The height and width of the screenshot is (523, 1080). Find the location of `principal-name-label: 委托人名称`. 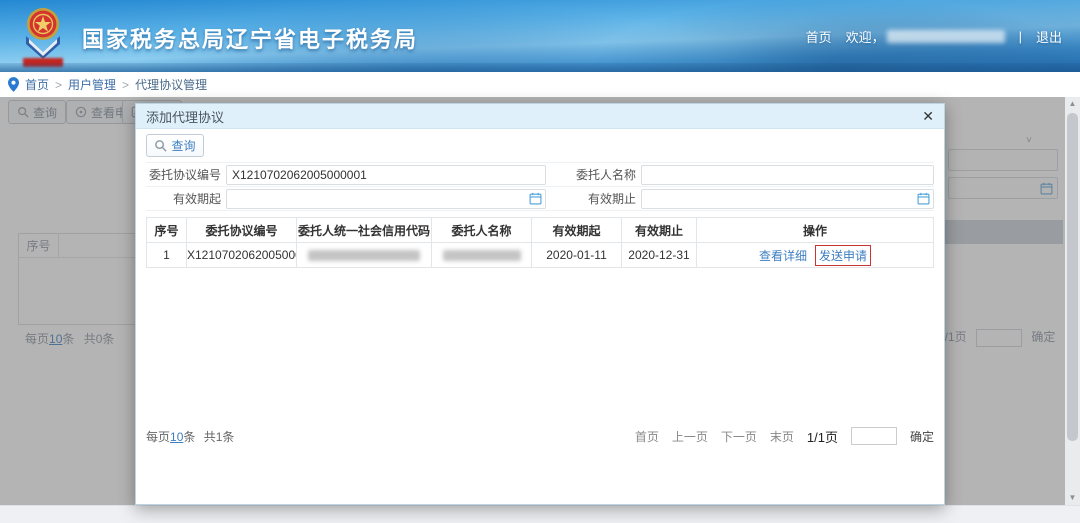

principal-name-label: 委托人名称 is located at coordinates (605, 175).